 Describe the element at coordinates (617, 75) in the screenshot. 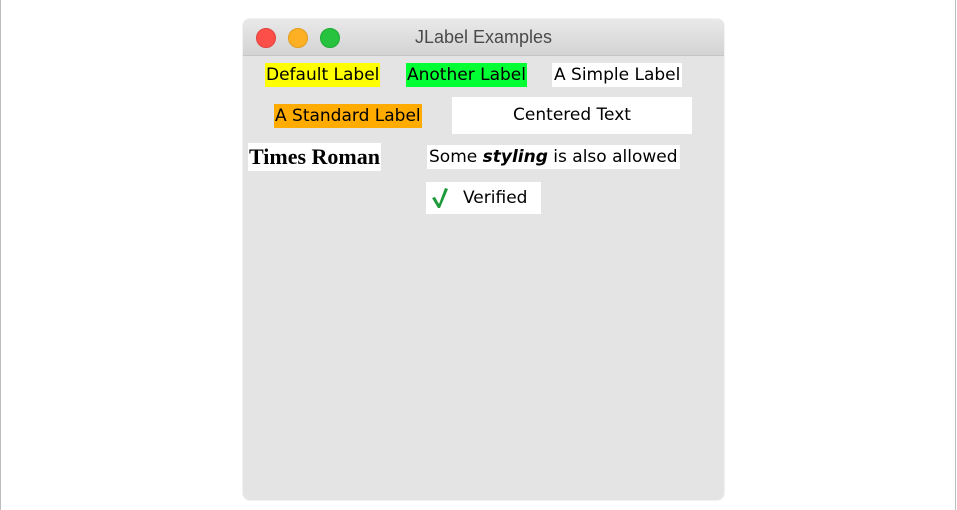

I see `simple-label: A Simple Label` at that location.